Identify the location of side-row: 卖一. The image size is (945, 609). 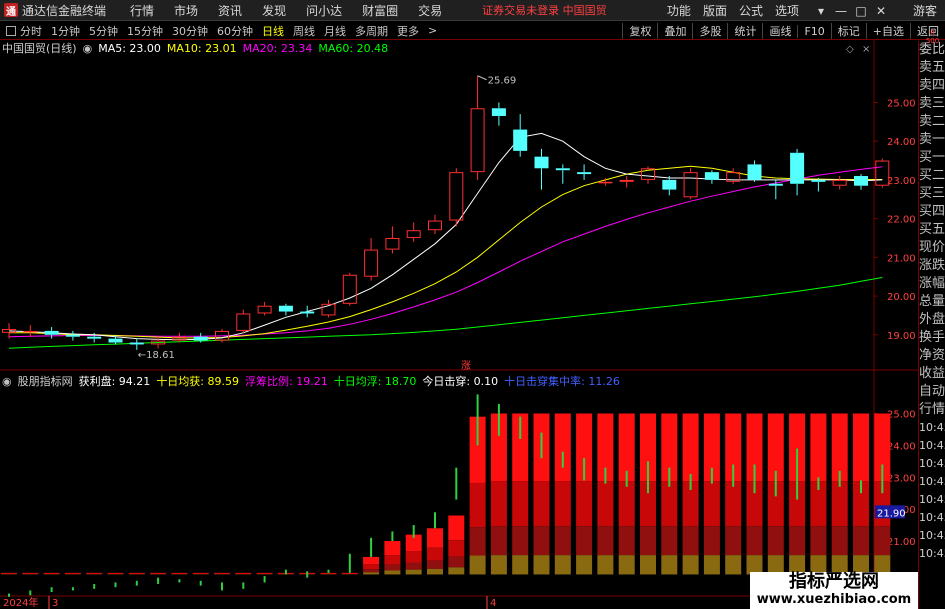
(932, 140).